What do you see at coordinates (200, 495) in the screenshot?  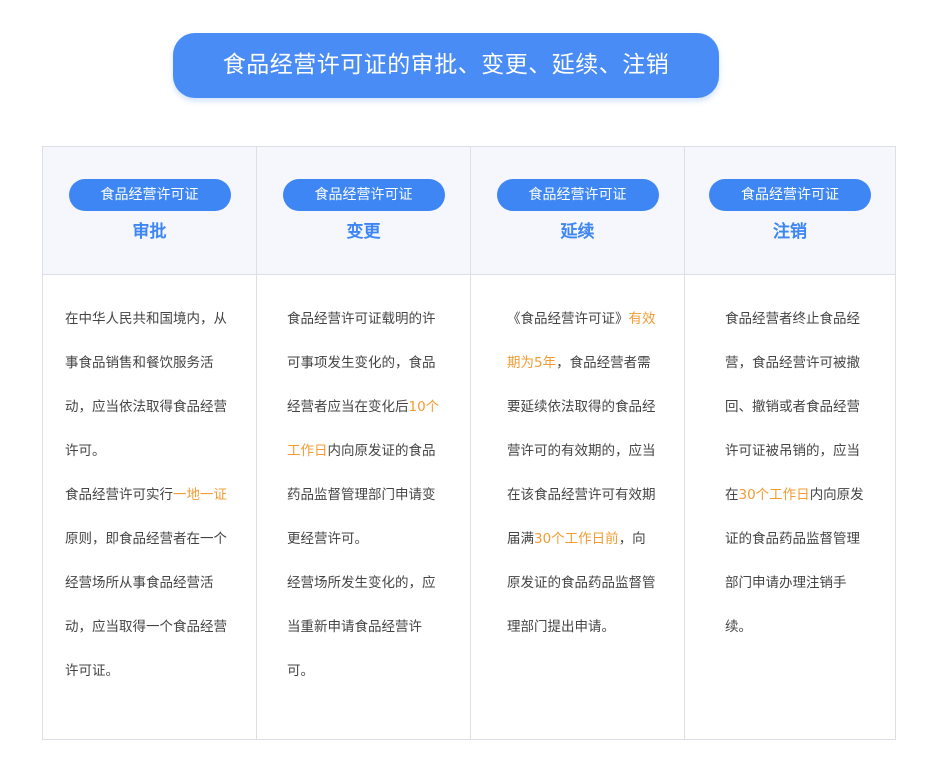 I see `highlight-text: 一地一证` at bounding box center [200, 495].